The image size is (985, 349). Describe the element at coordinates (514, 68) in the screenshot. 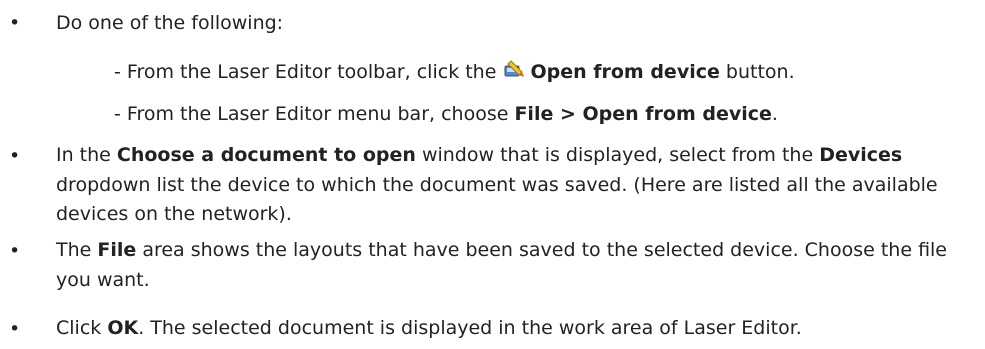

I see `open-from-device-icon` at that location.